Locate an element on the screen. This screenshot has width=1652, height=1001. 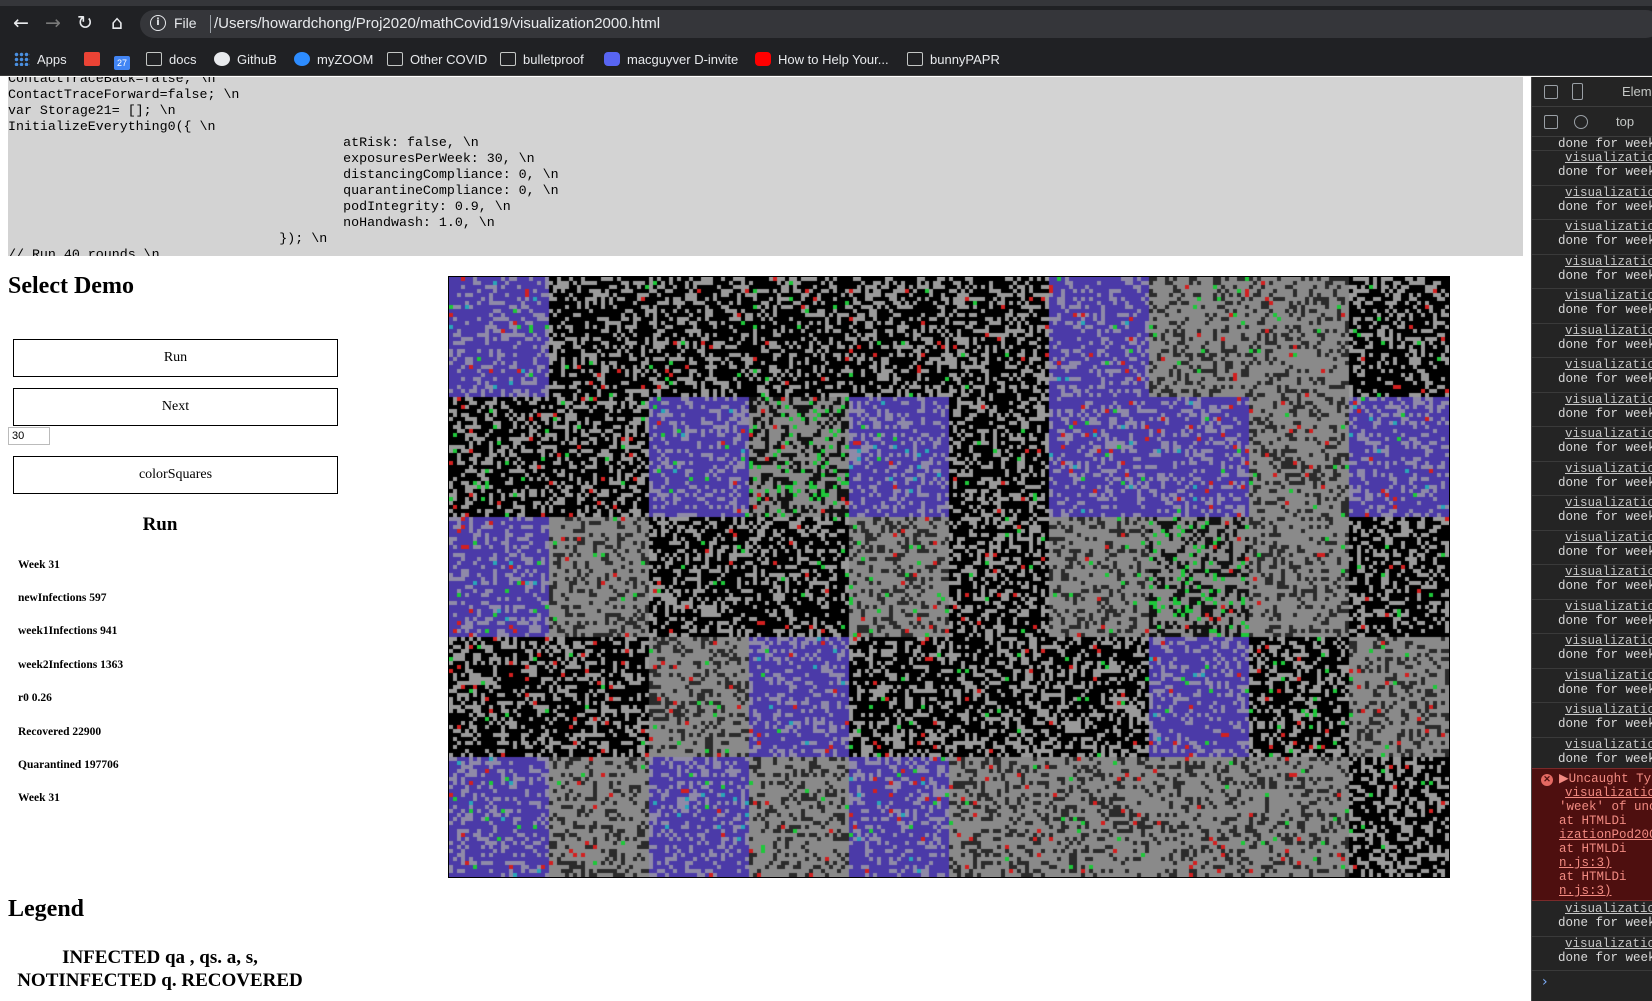
select-demo-title: Select Demo is located at coordinates (71, 286).